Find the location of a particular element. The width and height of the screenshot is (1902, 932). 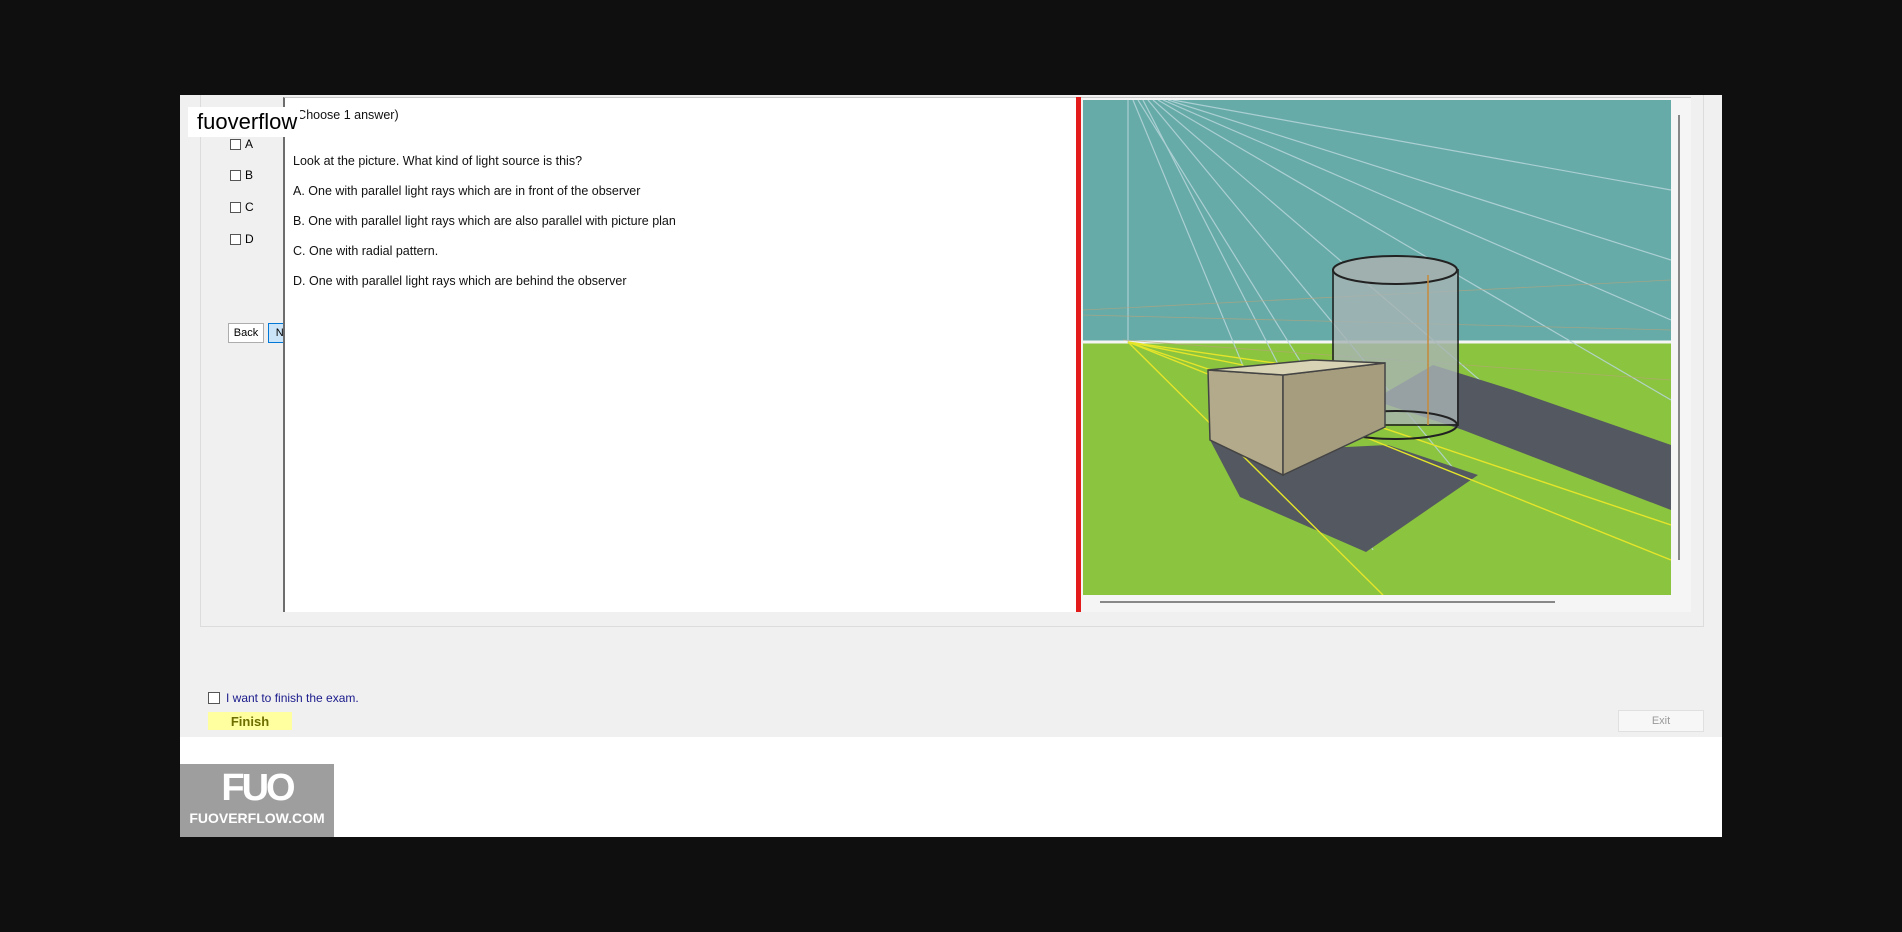

question-header: (Choose 1 answer) is located at coordinates (346, 115).